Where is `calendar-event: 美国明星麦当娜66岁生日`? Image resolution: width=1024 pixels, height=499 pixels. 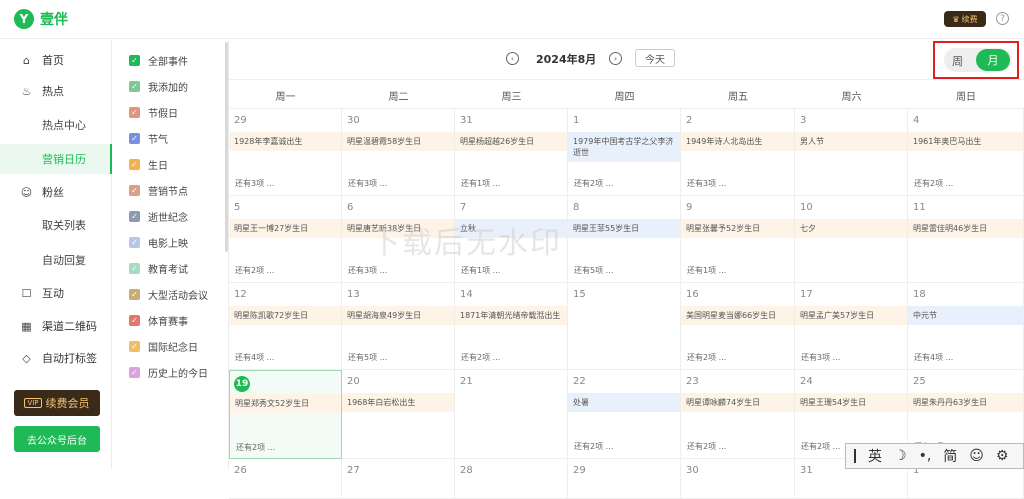 calendar-event: 美国明星麦当娜66岁生日 is located at coordinates (737, 315).